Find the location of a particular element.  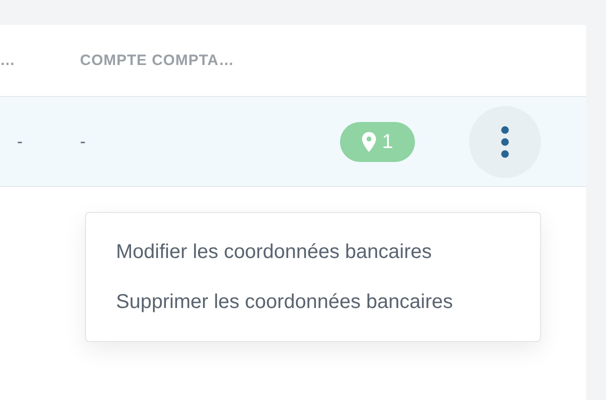

menu-item: Modifier les coordonnées bancaires is located at coordinates (313, 252).